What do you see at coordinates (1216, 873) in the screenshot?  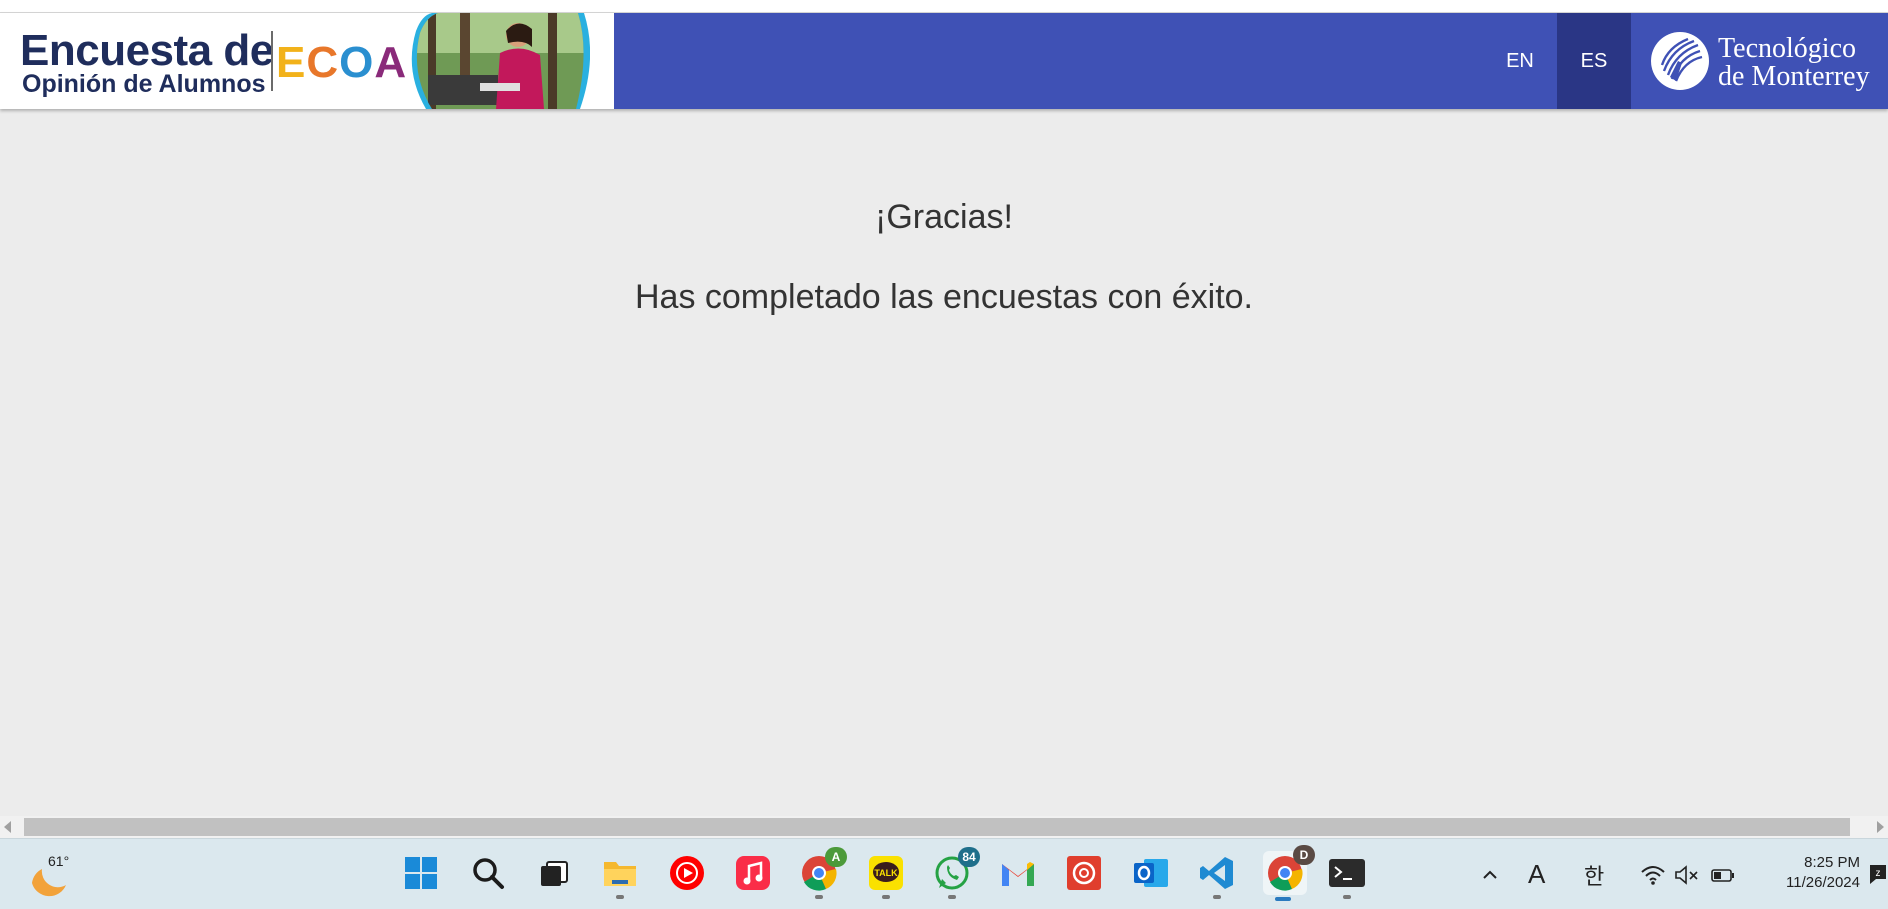 I see `vscode-icon` at bounding box center [1216, 873].